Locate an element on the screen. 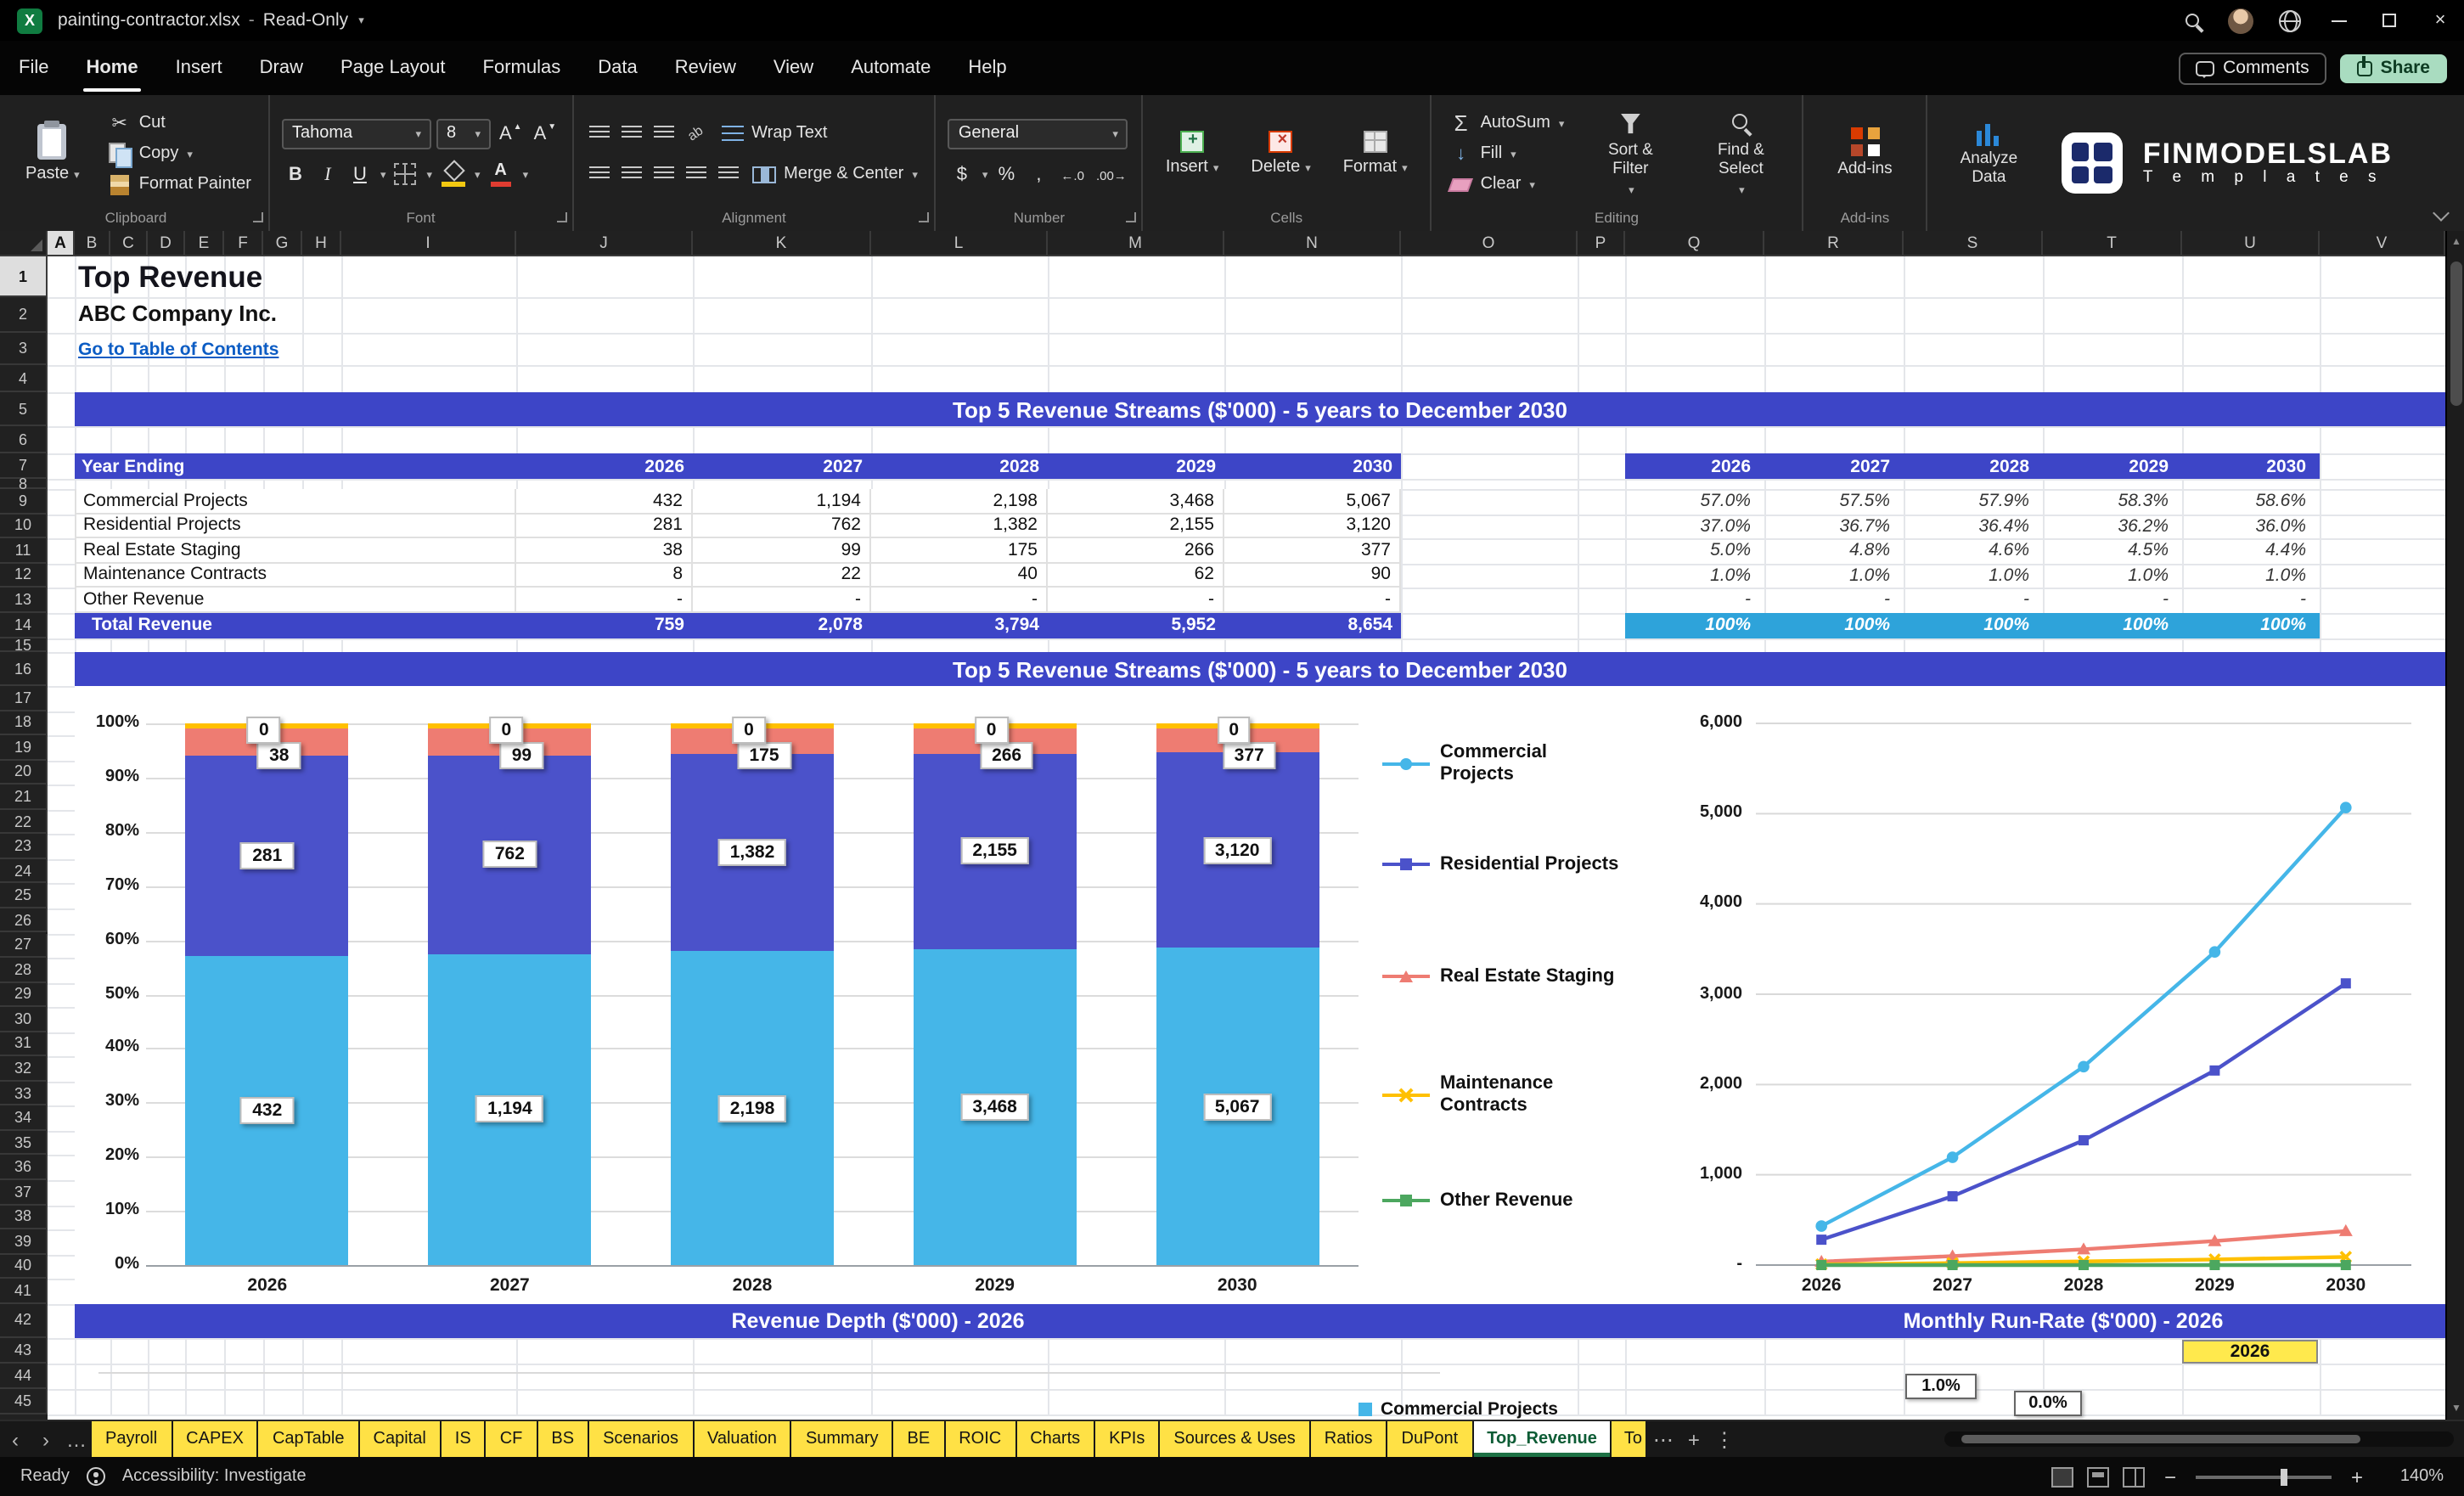  column-header-R: R is located at coordinates (1834, 243).